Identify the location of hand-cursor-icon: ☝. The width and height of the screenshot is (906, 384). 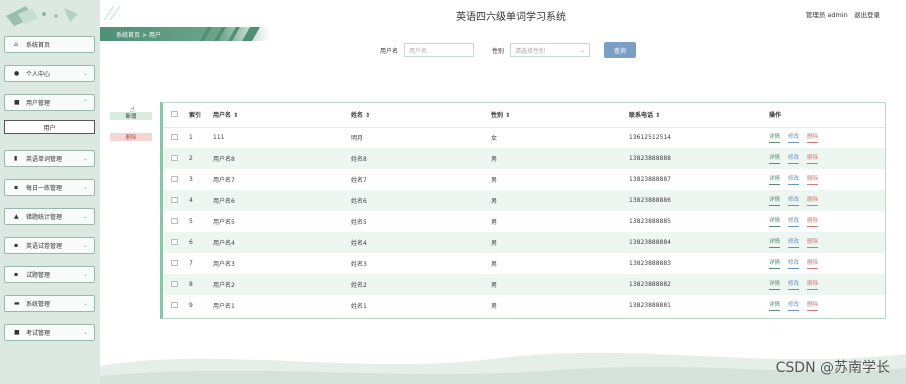
(132, 109).